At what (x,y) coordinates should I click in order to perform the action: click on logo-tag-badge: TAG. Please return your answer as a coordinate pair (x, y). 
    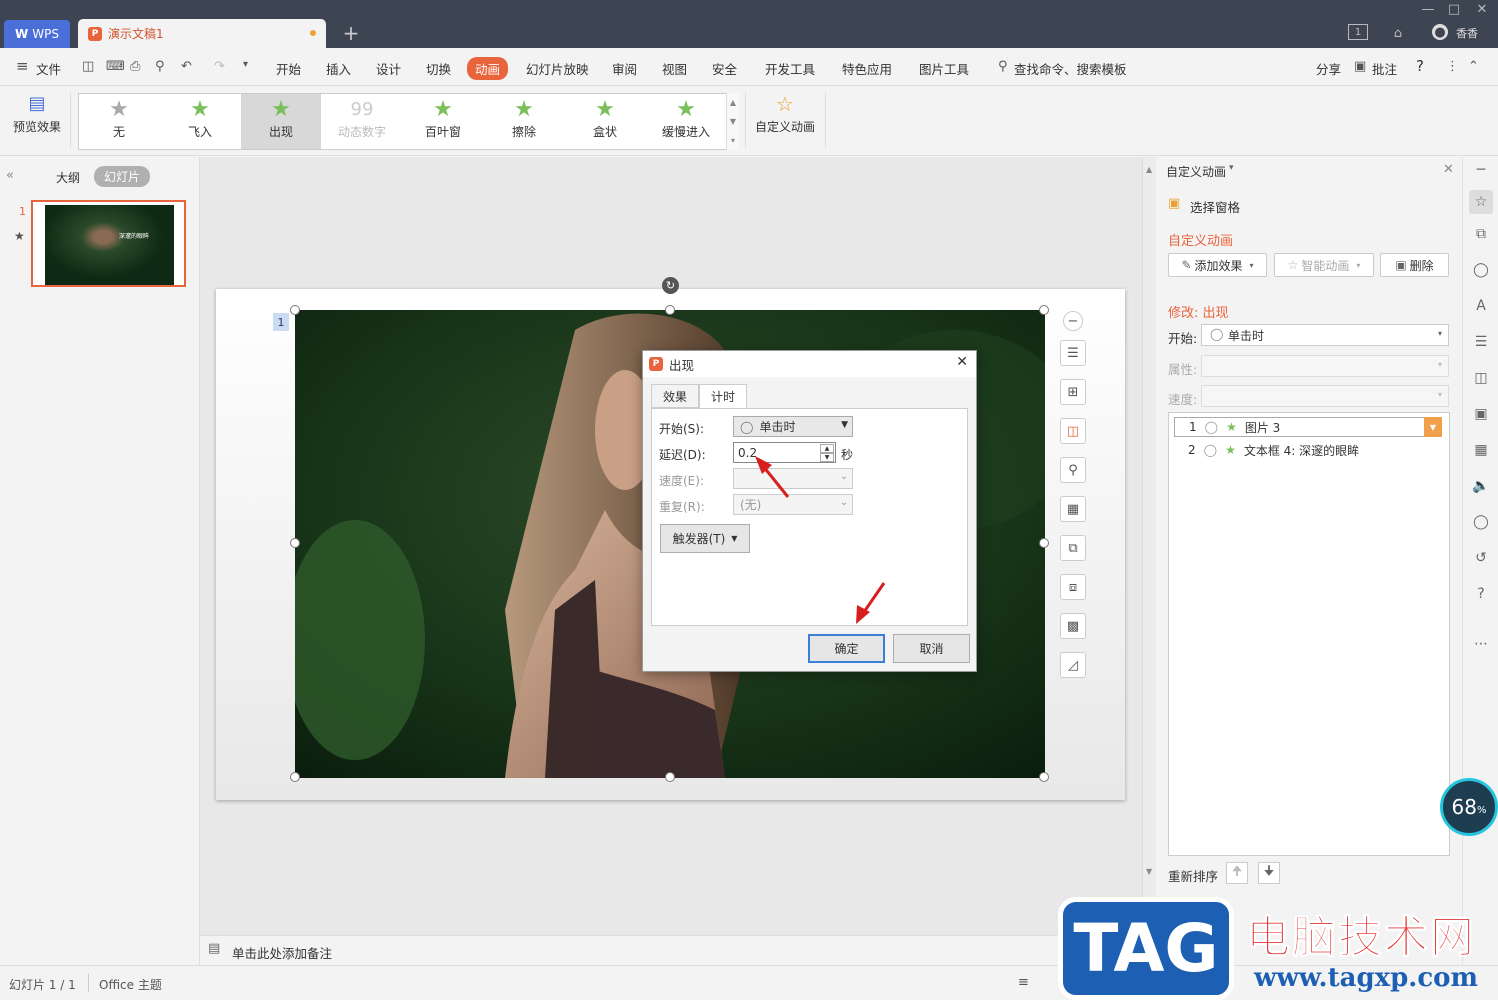
    Looking at the image, I should click on (1146, 948).